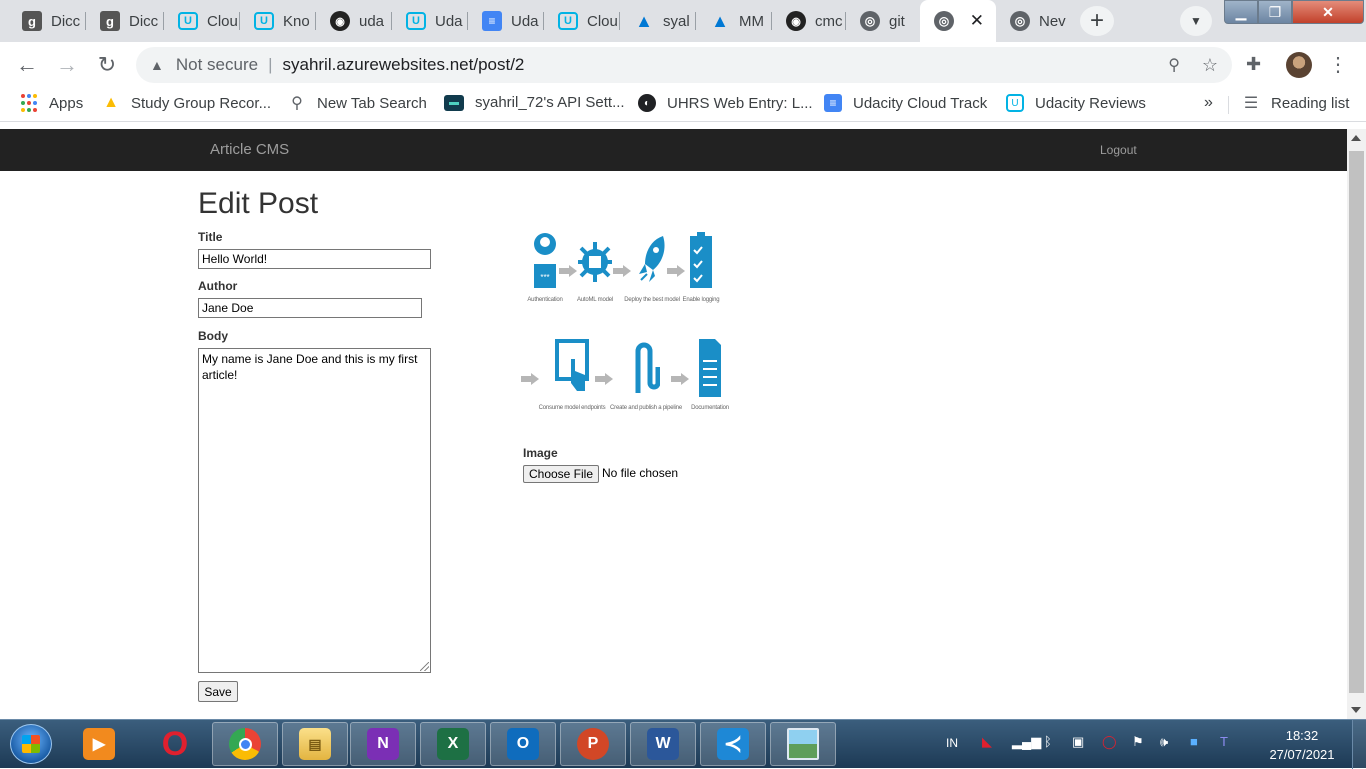 The height and width of the screenshot is (769, 1366). I want to click on close-tab-icon: ✕, so click(977, 21).